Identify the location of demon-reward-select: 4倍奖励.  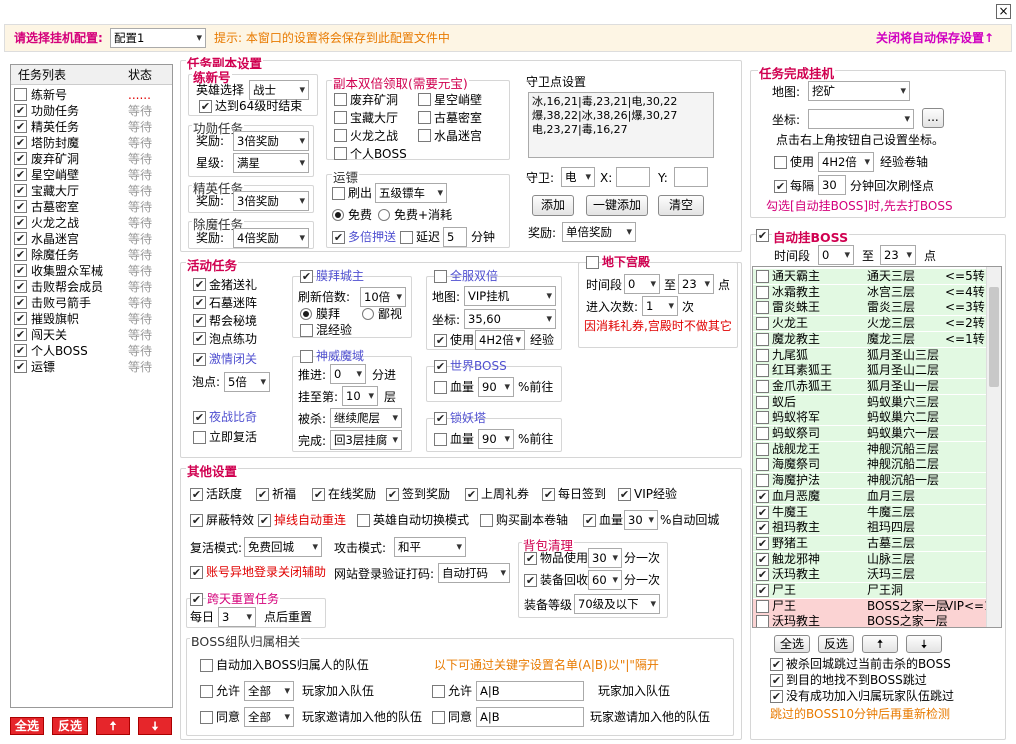
(271, 238).